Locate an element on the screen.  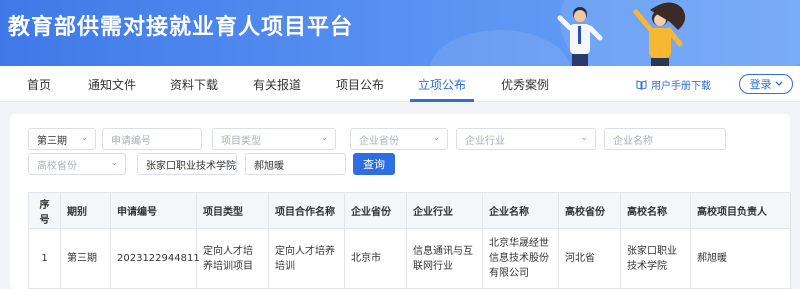
nav-item-downloads: 资料下载 is located at coordinates (194, 84).